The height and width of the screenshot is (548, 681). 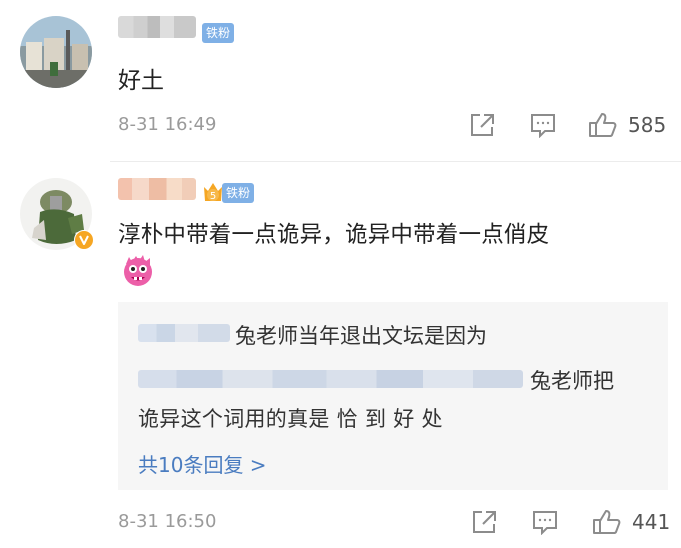 I want to click on like-count: 585, so click(x=647, y=125).